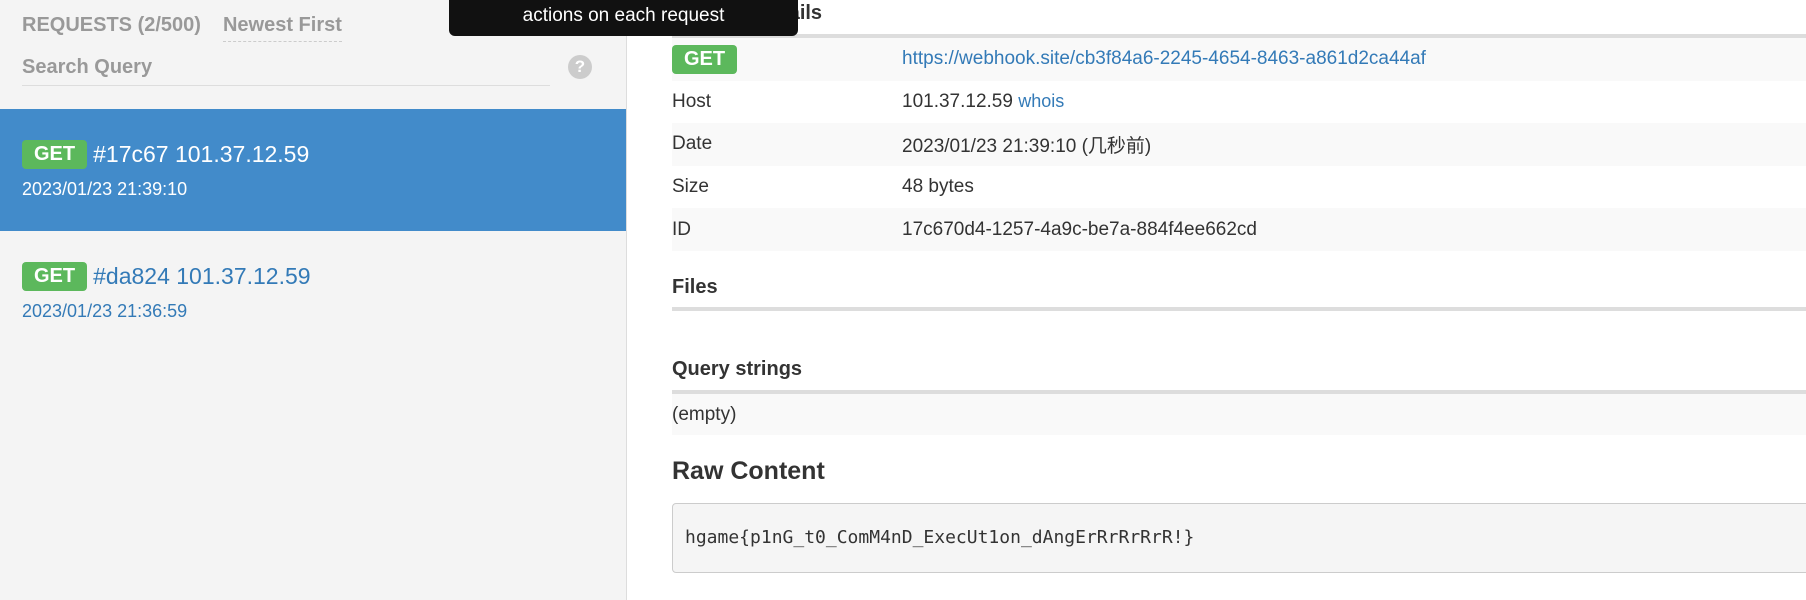 The width and height of the screenshot is (1806, 600). What do you see at coordinates (1239, 102) in the screenshot?
I see `host-row: Host 101.37.12.59 whois` at bounding box center [1239, 102].